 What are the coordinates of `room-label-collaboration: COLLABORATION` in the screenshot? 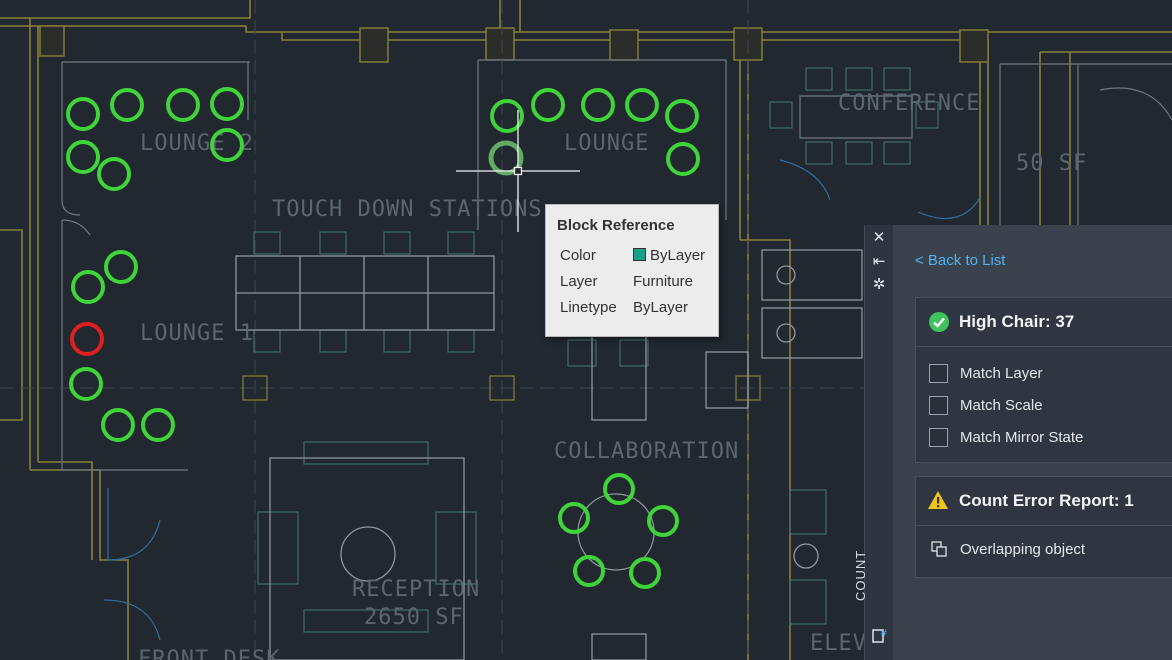 It's located at (646, 451).